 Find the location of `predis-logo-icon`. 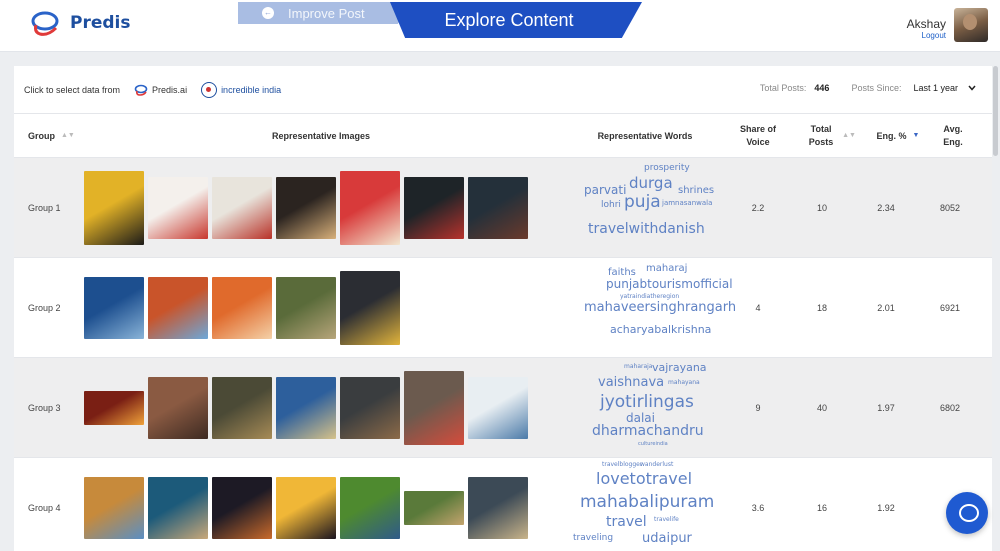

predis-logo-icon is located at coordinates (141, 90).